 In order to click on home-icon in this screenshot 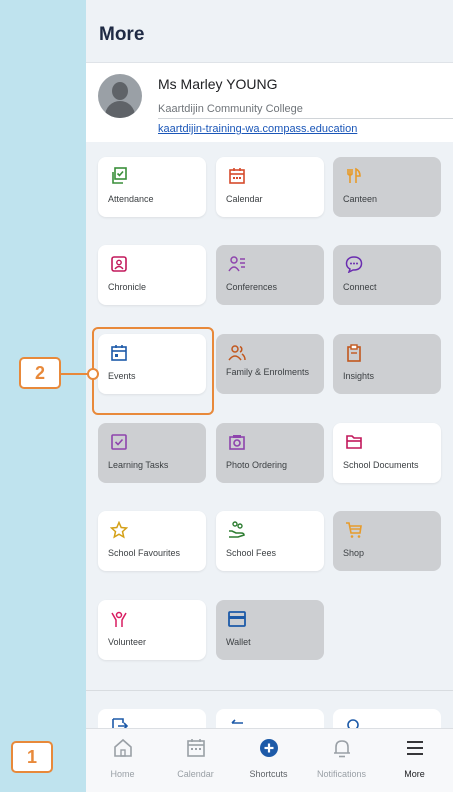, I will do `click(122, 747)`.